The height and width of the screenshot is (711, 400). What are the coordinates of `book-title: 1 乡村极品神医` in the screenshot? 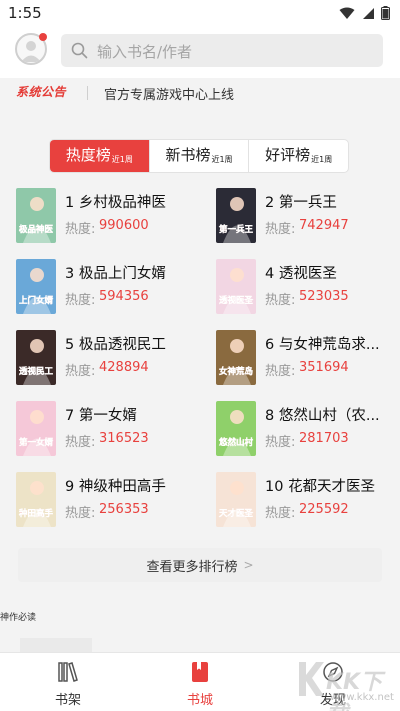 It's located at (115, 201).